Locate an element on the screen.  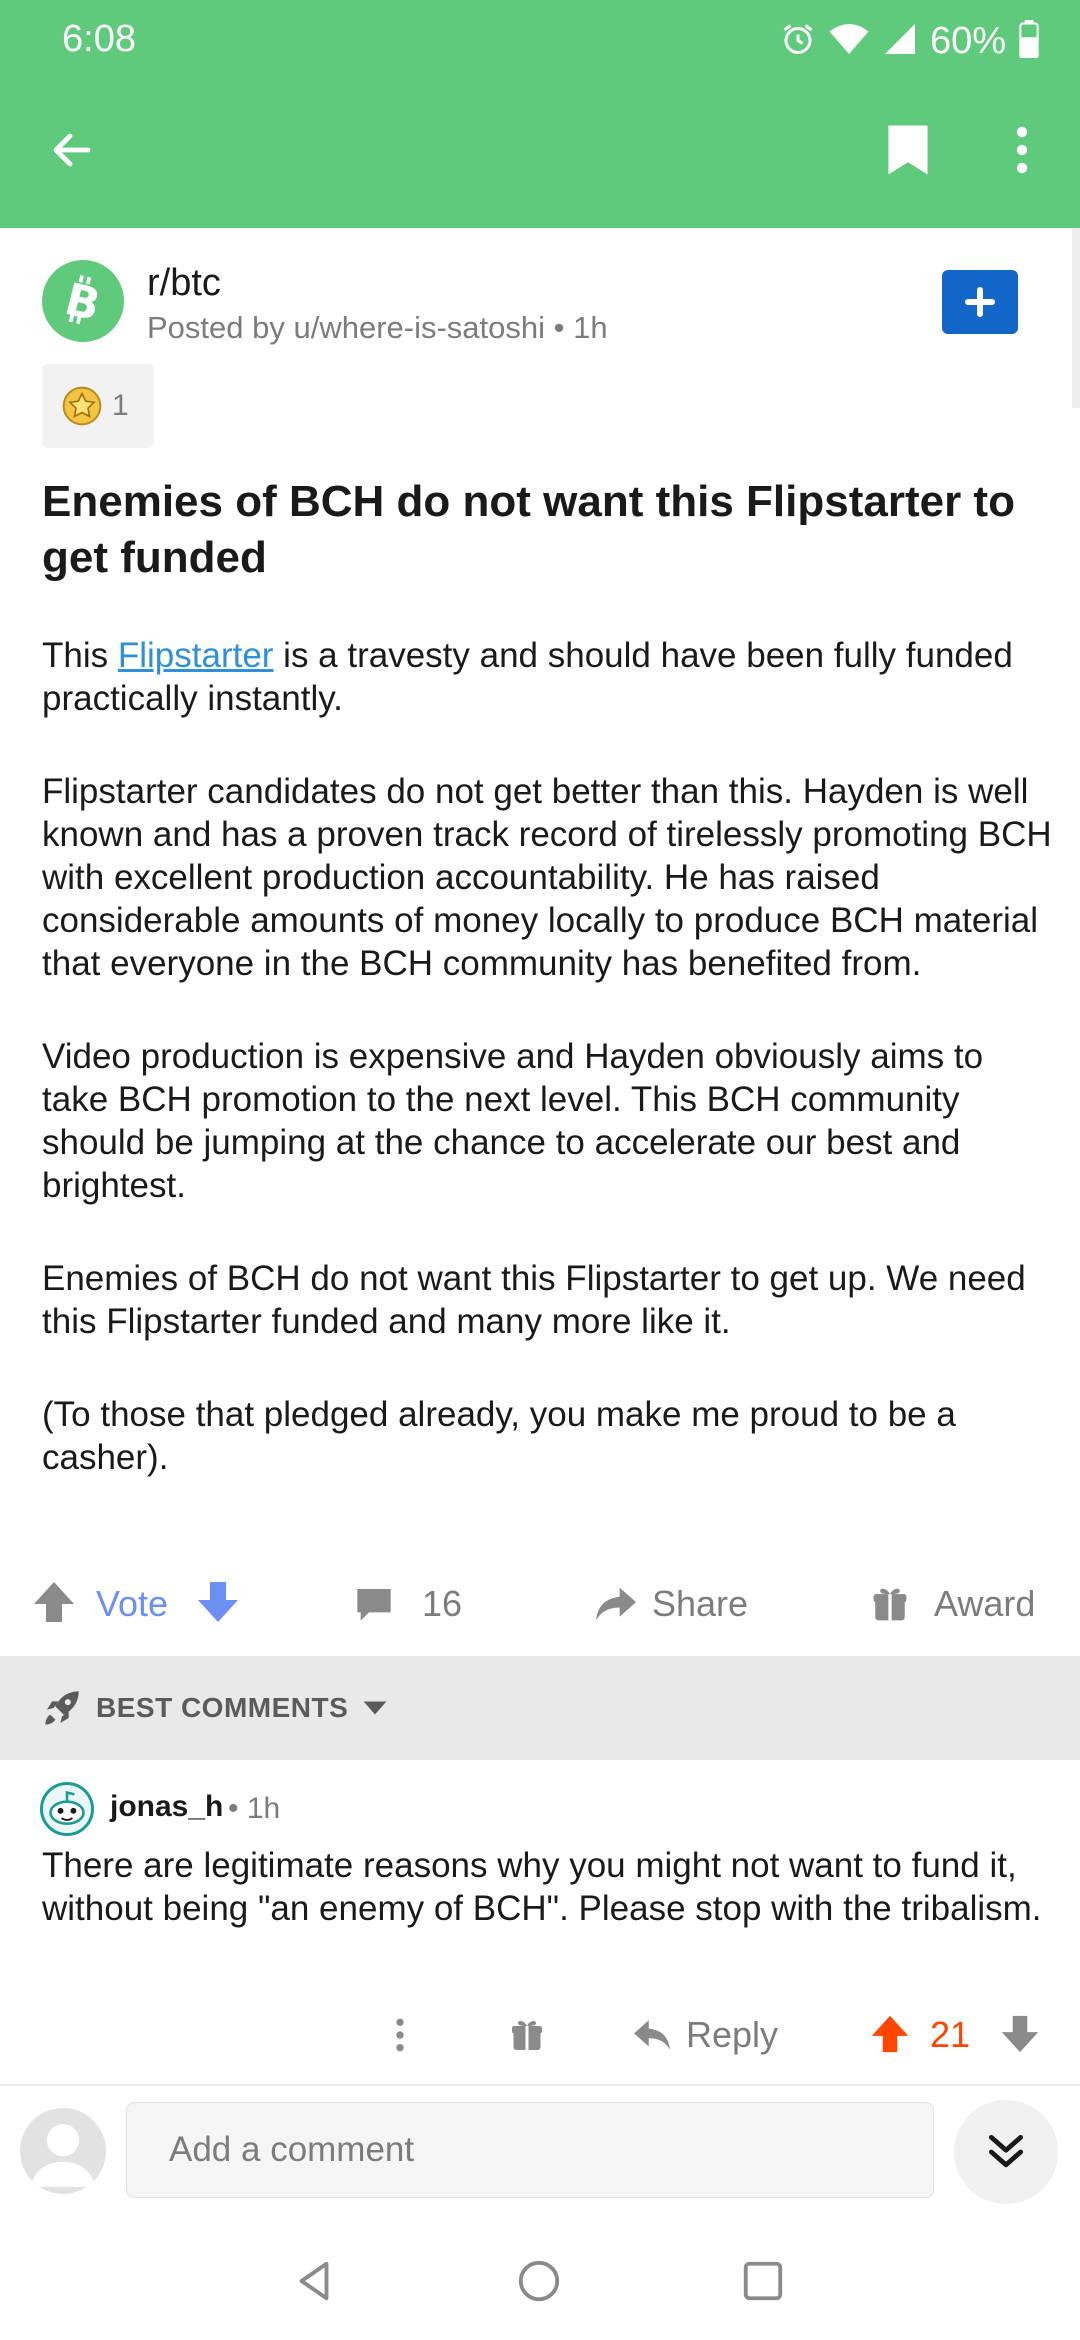
alarm-icon is located at coordinates (798, 41).